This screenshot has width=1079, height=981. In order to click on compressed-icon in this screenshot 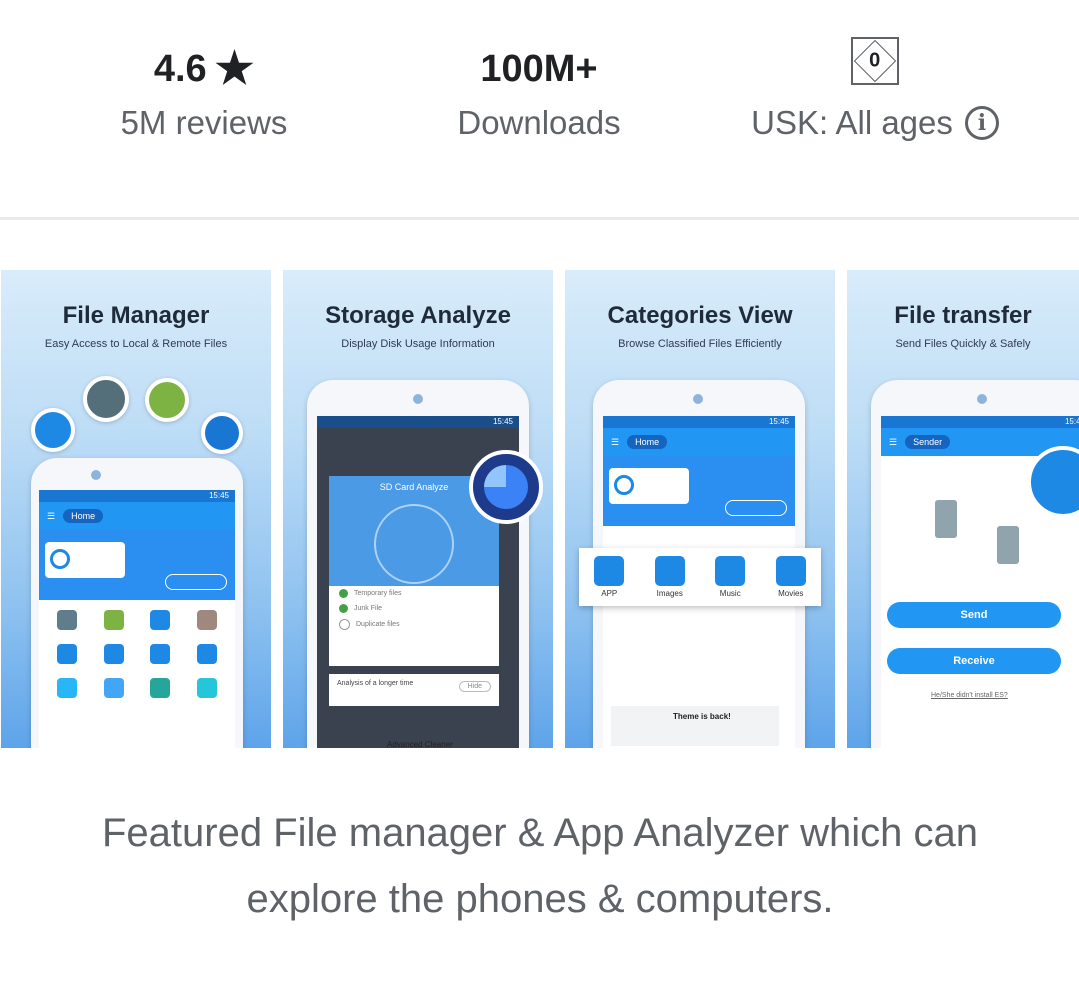, I will do `click(160, 620)`.